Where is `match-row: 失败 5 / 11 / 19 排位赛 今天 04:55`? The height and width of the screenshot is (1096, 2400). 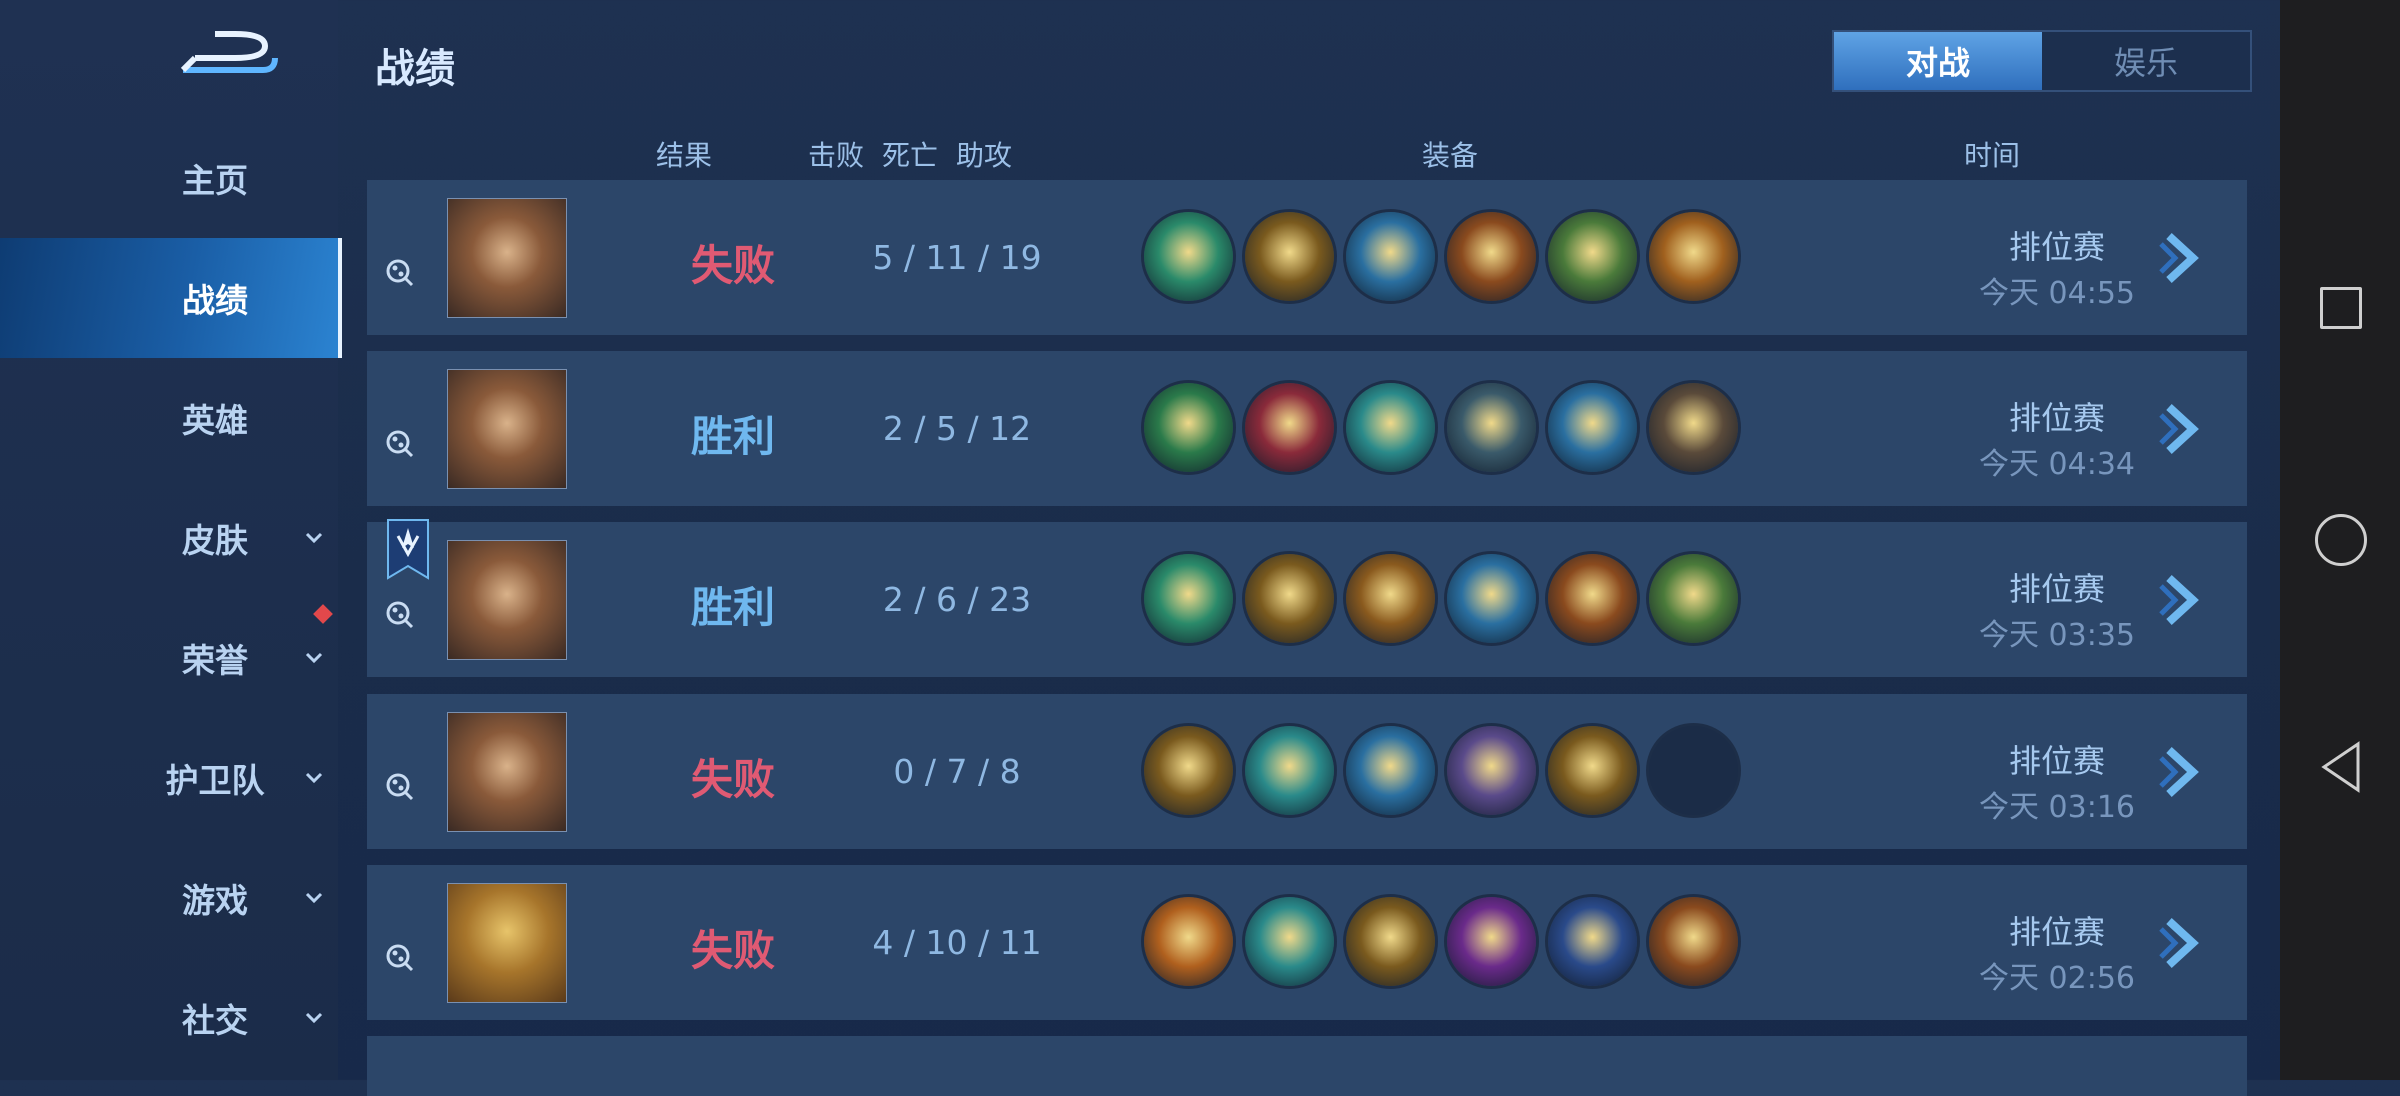
match-row: 失败 5 / 11 / 19 排位赛 今天 04:55 is located at coordinates (1307, 257).